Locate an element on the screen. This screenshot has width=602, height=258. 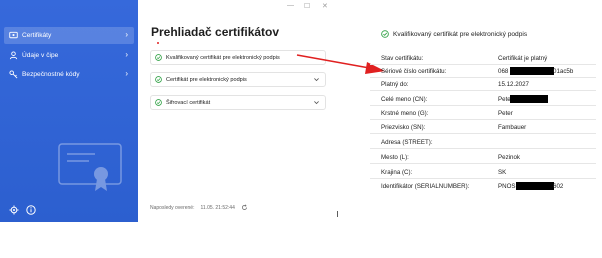
detail-value: SK is located at coordinates (502, 172).